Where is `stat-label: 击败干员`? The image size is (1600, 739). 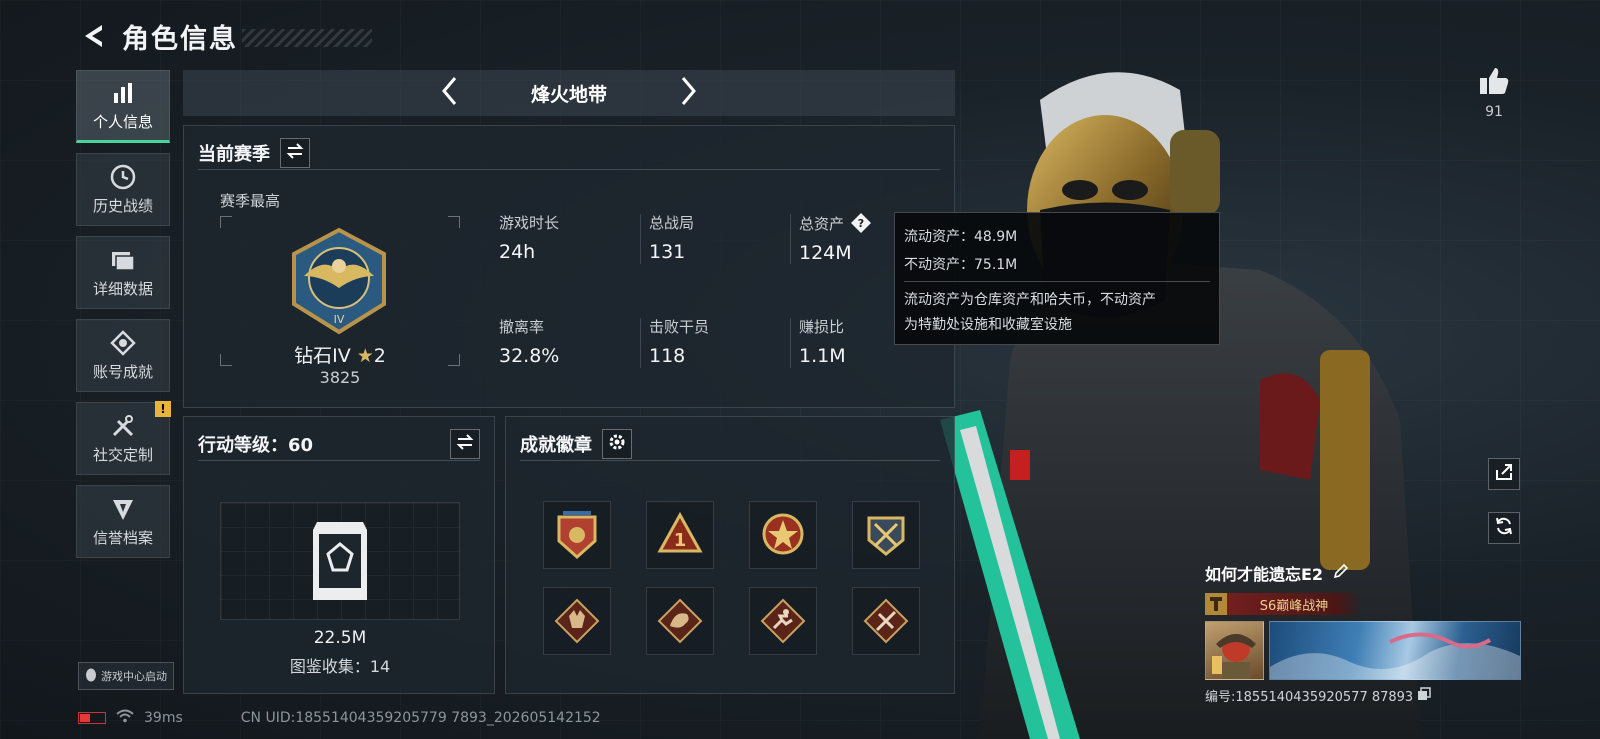
stat-label: 击败干员 is located at coordinates (679, 327).